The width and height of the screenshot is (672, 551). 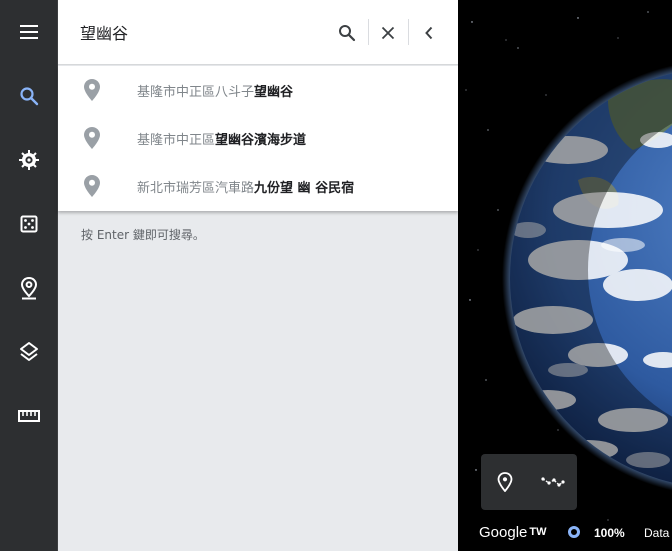 What do you see at coordinates (274, 92) in the screenshot?
I see `suggestion-match: 望幽谷` at bounding box center [274, 92].